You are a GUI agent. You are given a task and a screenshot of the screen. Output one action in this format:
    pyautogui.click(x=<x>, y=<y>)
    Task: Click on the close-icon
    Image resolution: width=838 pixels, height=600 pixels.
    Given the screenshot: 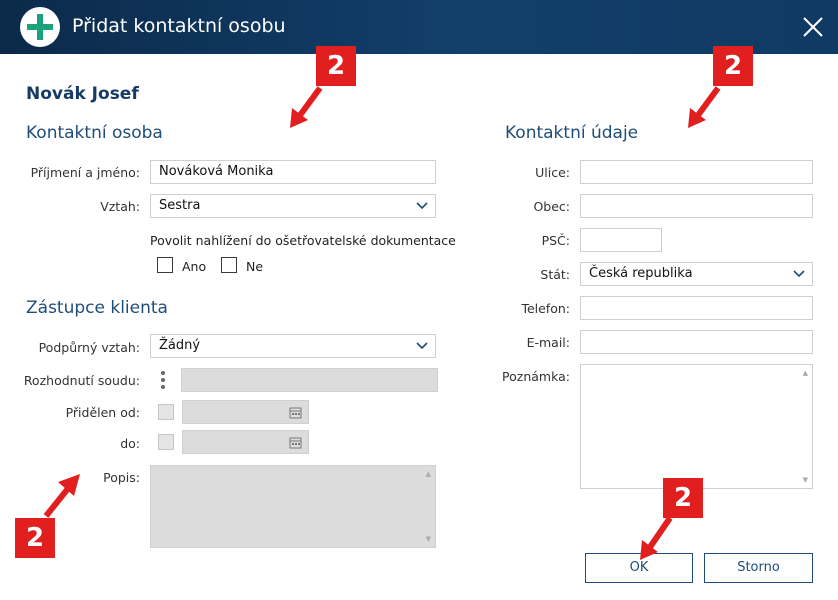 What is the action you would take?
    pyautogui.click(x=813, y=27)
    